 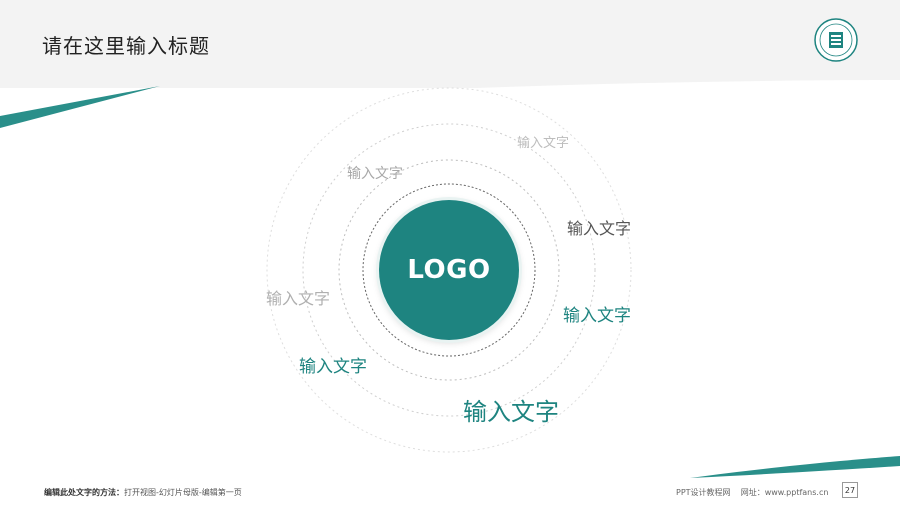 What do you see at coordinates (333, 367) in the screenshot?
I see `orbit-label-6: 输入文字` at bounding box center [333, 367].